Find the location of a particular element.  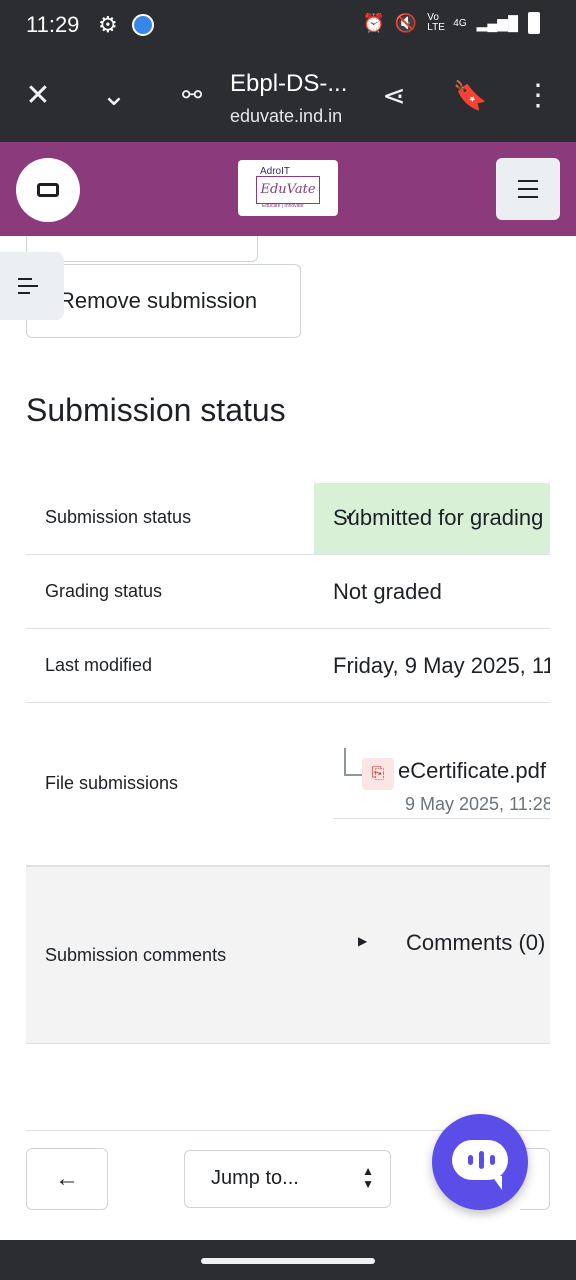

row-label: Last modified is located at coordinates (99, 665).